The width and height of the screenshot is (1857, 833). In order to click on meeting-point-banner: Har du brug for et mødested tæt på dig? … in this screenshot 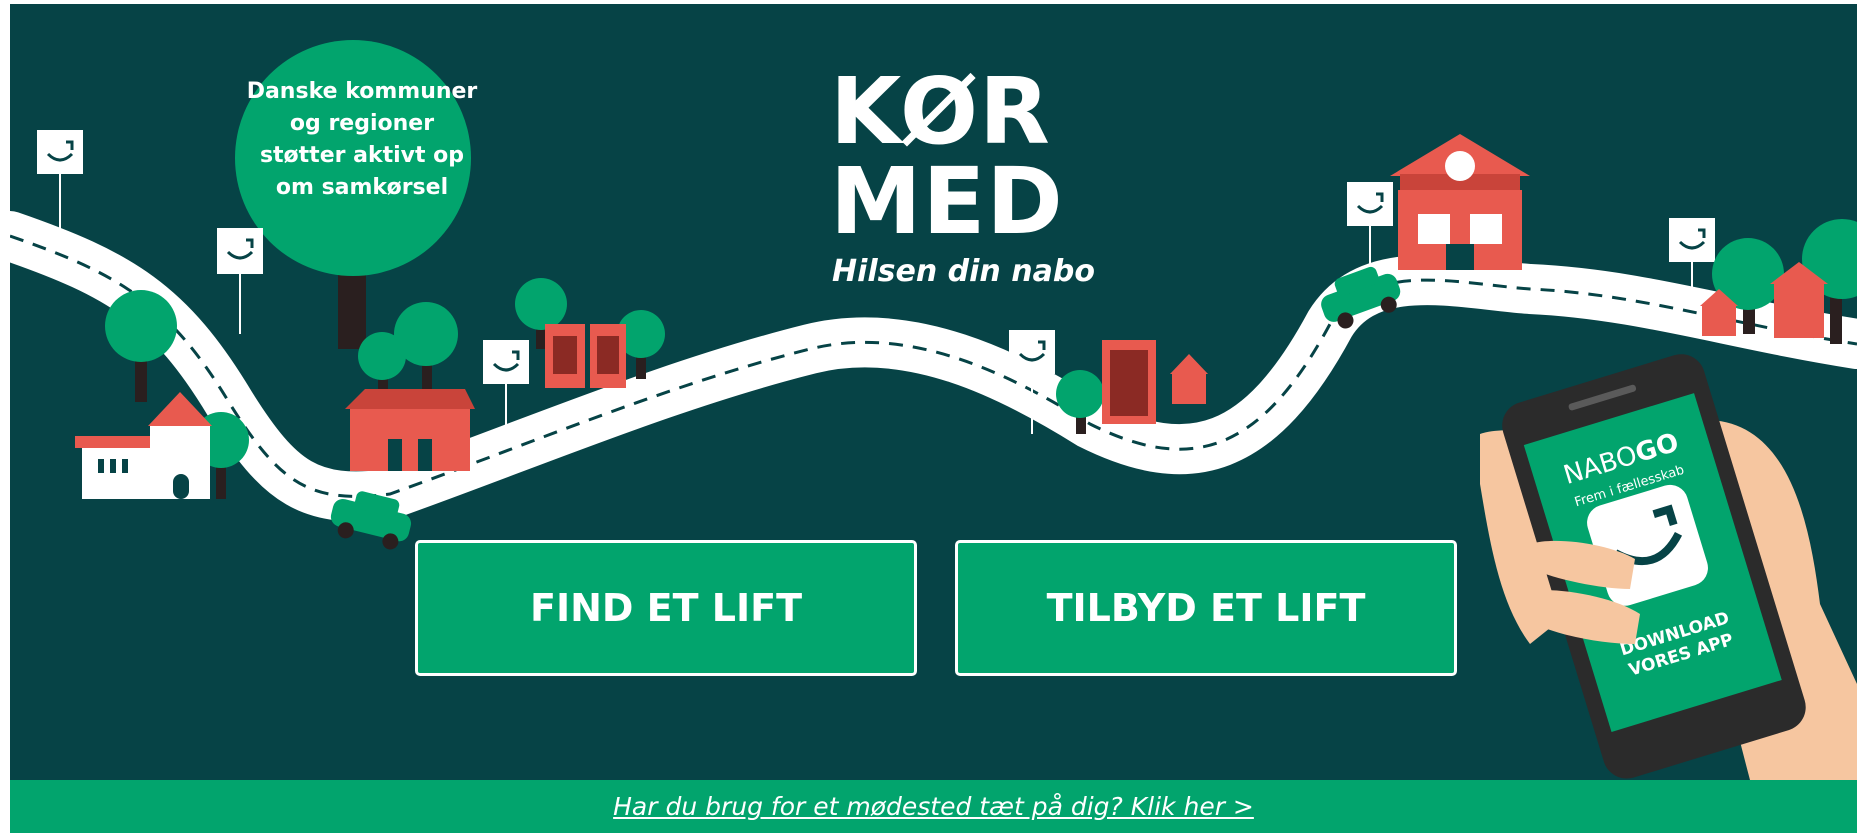, I will do `click(933, 806)`.